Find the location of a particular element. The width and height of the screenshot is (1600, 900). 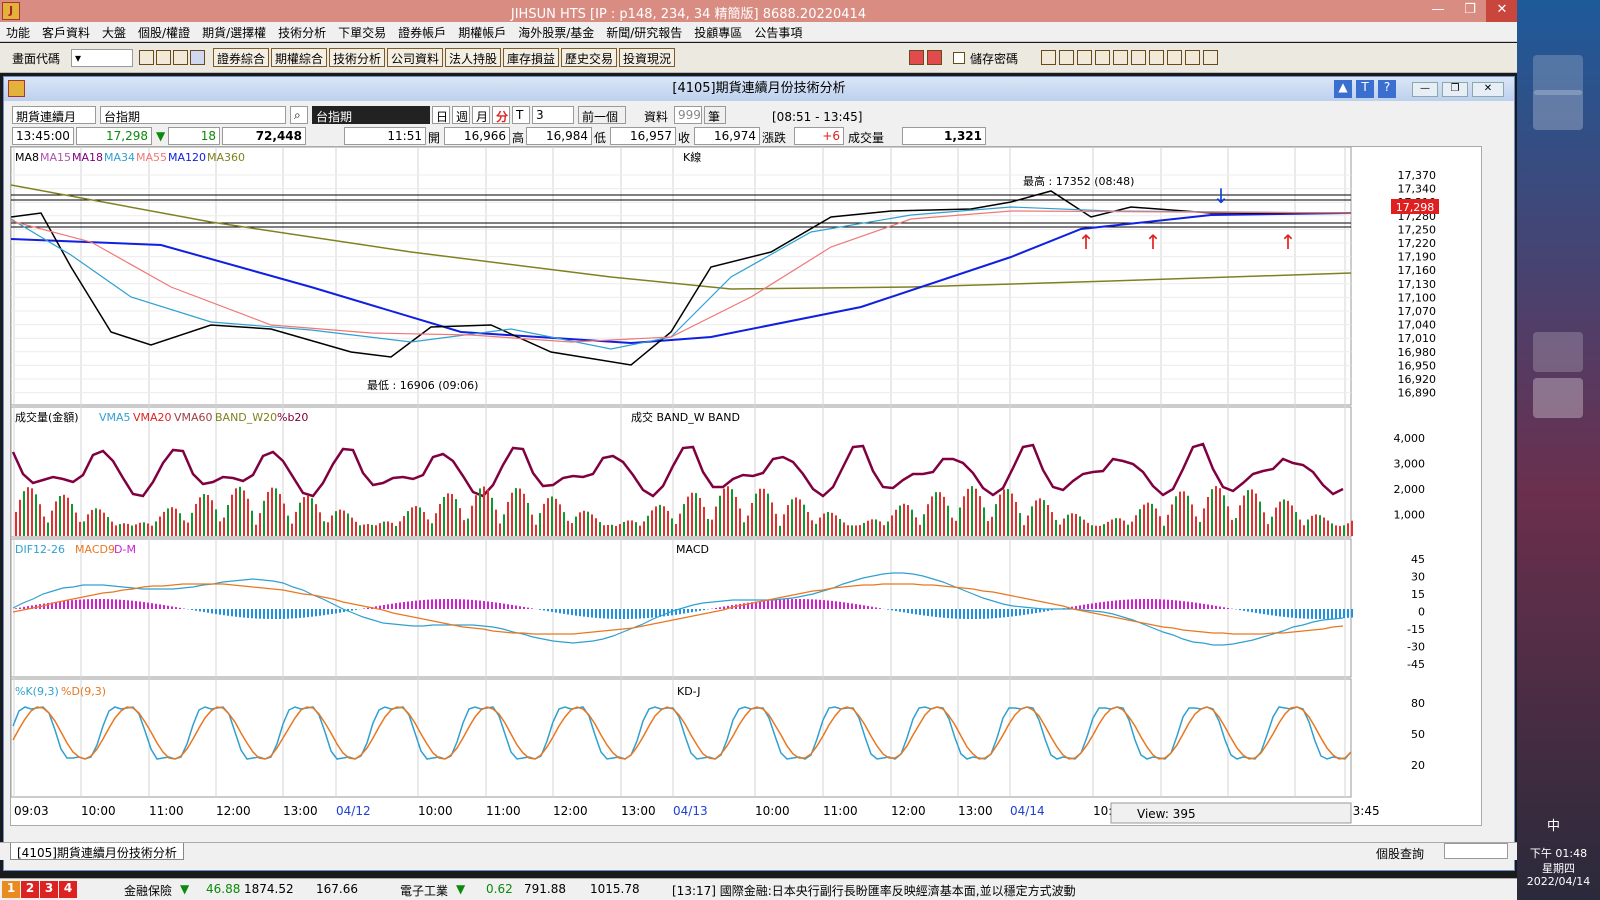

jihsun-icon is located at coordinates (1558, 398).